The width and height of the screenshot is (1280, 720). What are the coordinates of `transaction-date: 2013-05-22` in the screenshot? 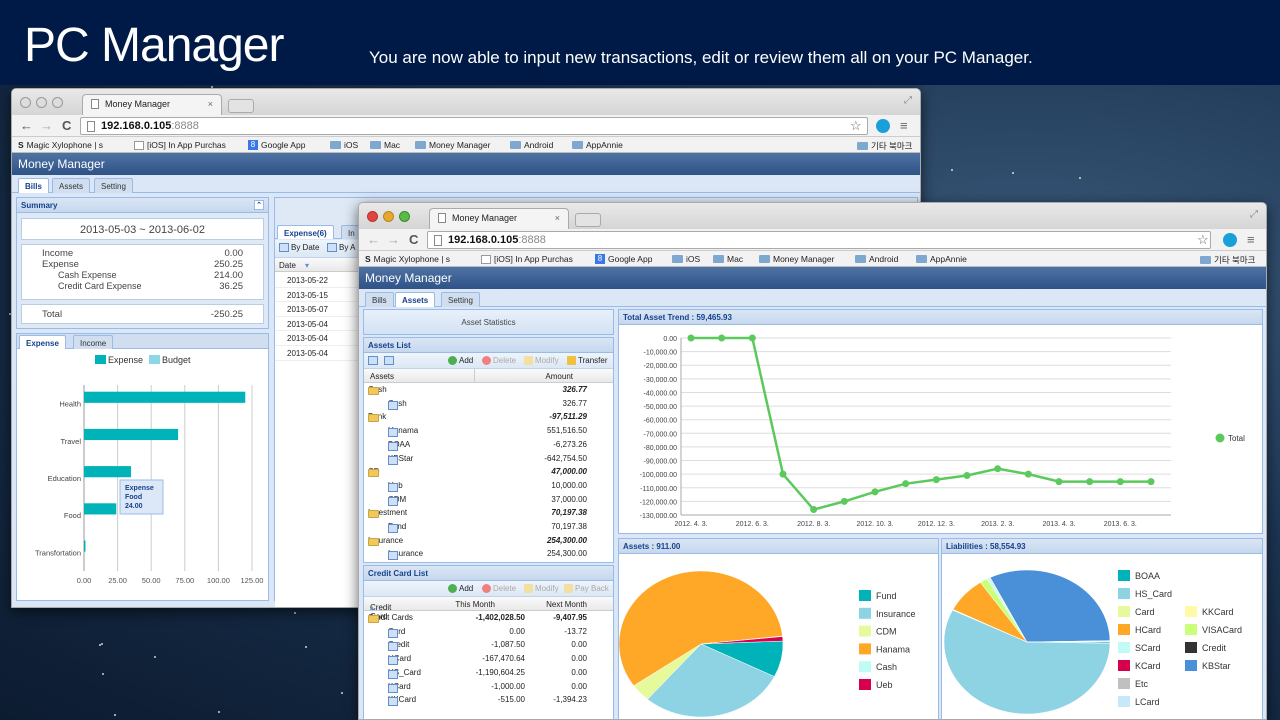 It's located at (307, 280).